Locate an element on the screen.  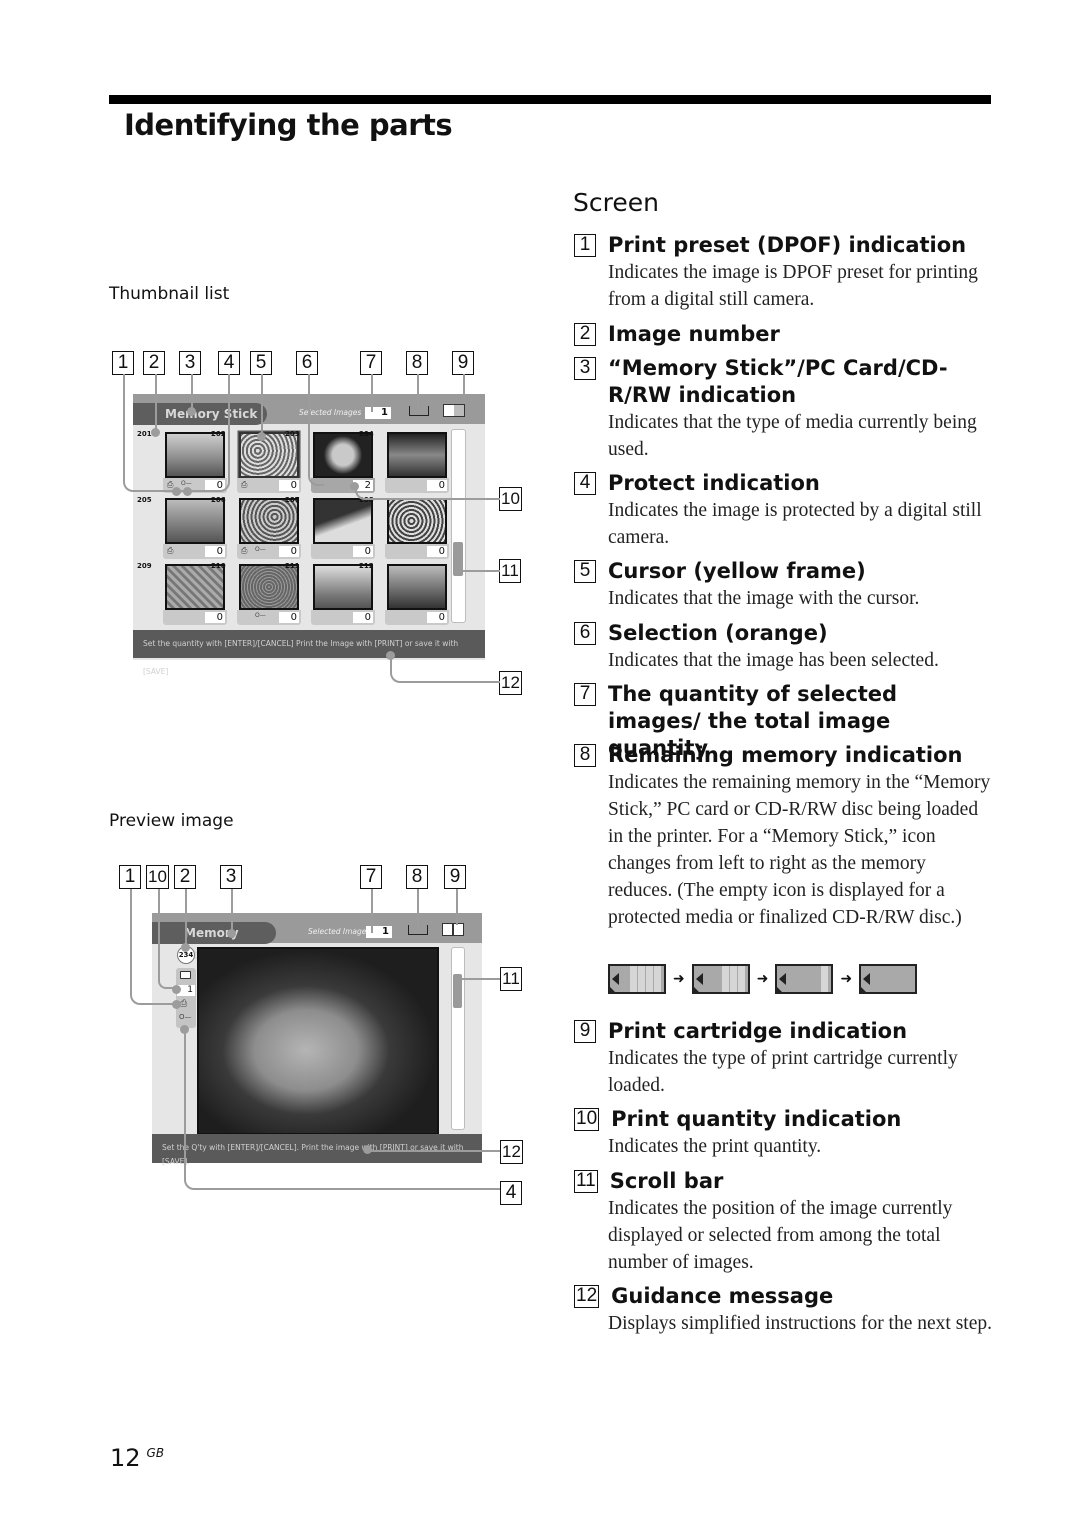
image-number: 207 is located at coordinates (292, 500).